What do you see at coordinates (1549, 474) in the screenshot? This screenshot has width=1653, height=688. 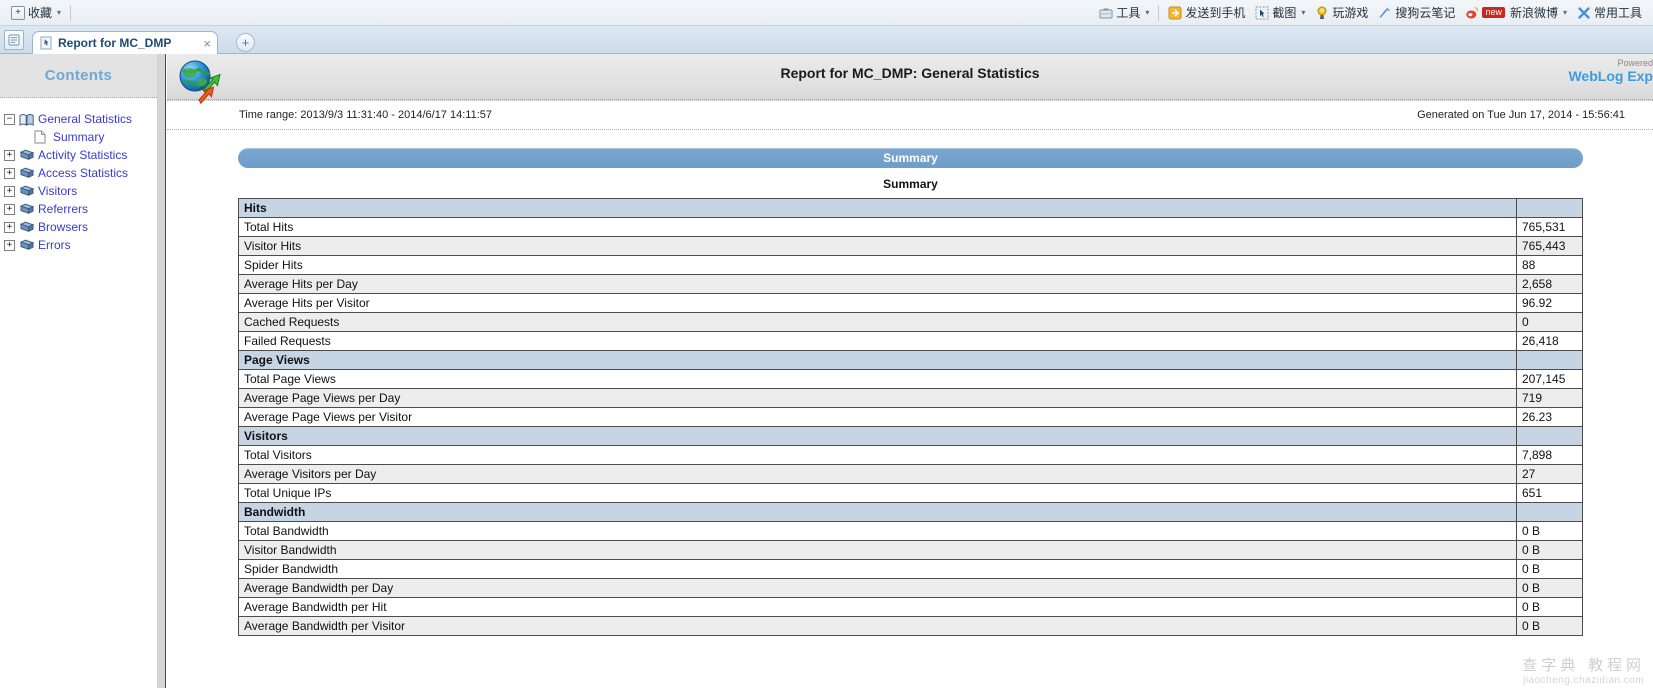 I see `row-value: 27` at bounding box center [1549, 474].